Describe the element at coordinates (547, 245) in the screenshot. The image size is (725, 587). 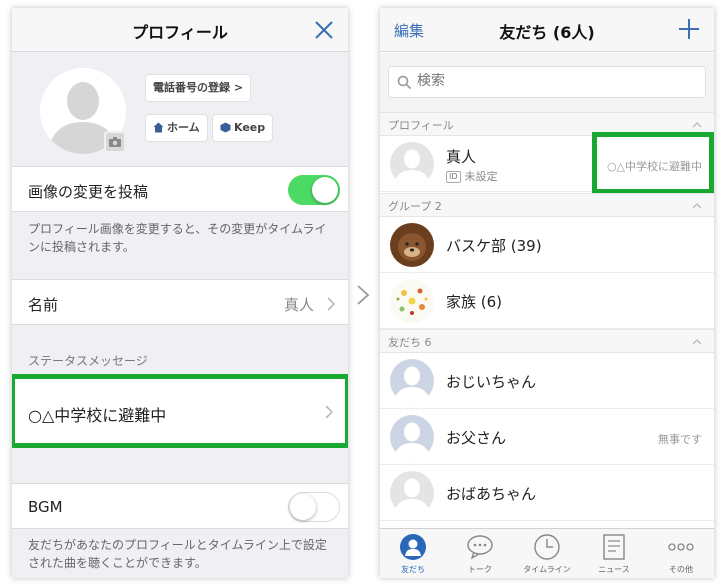
I see `group-row: バスケ部 (39)` at that location.